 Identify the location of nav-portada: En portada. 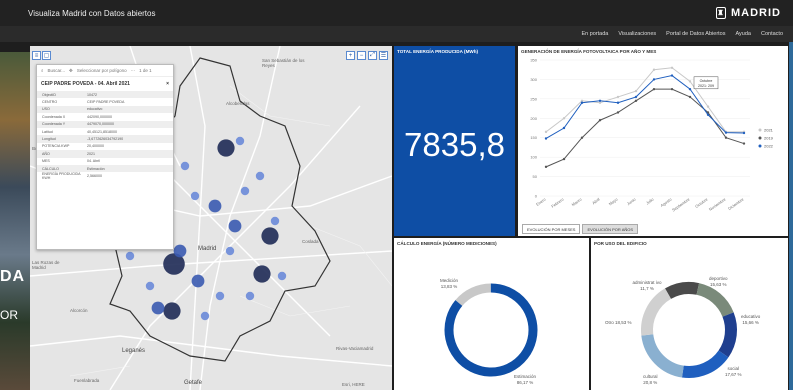
(594, 34).